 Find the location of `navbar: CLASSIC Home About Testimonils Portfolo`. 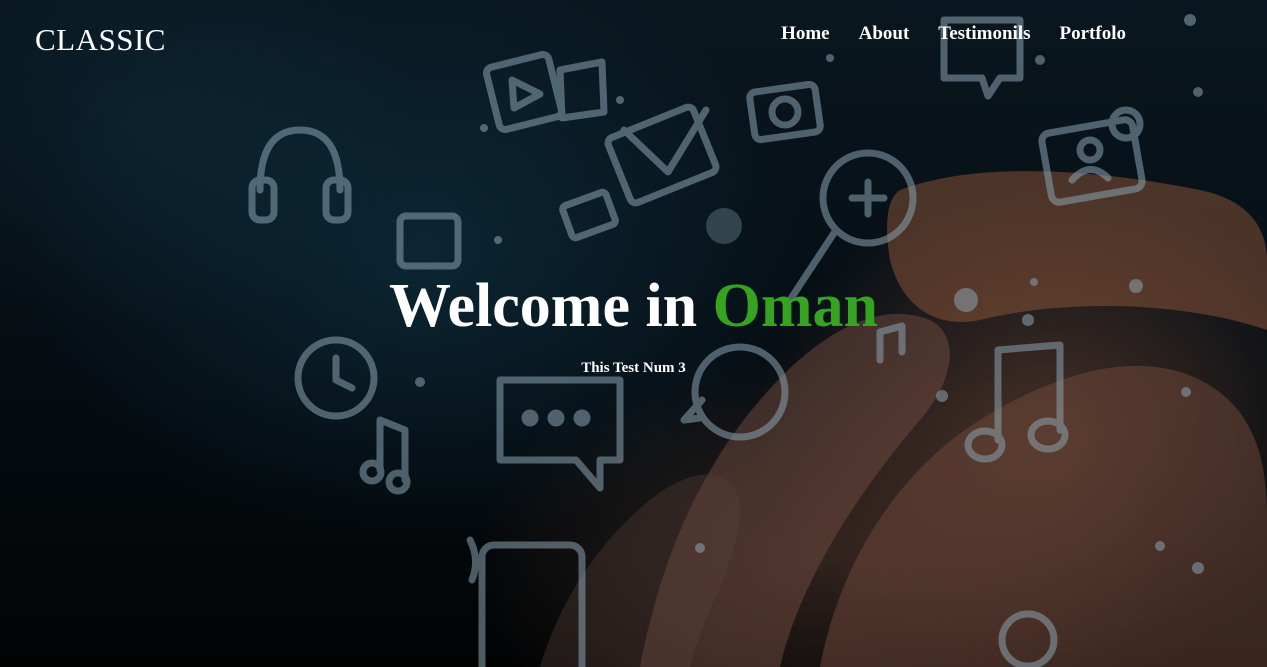

navbar: CLASSIC Home About Testimonils Portfolo is located at coordinates (633, 40).